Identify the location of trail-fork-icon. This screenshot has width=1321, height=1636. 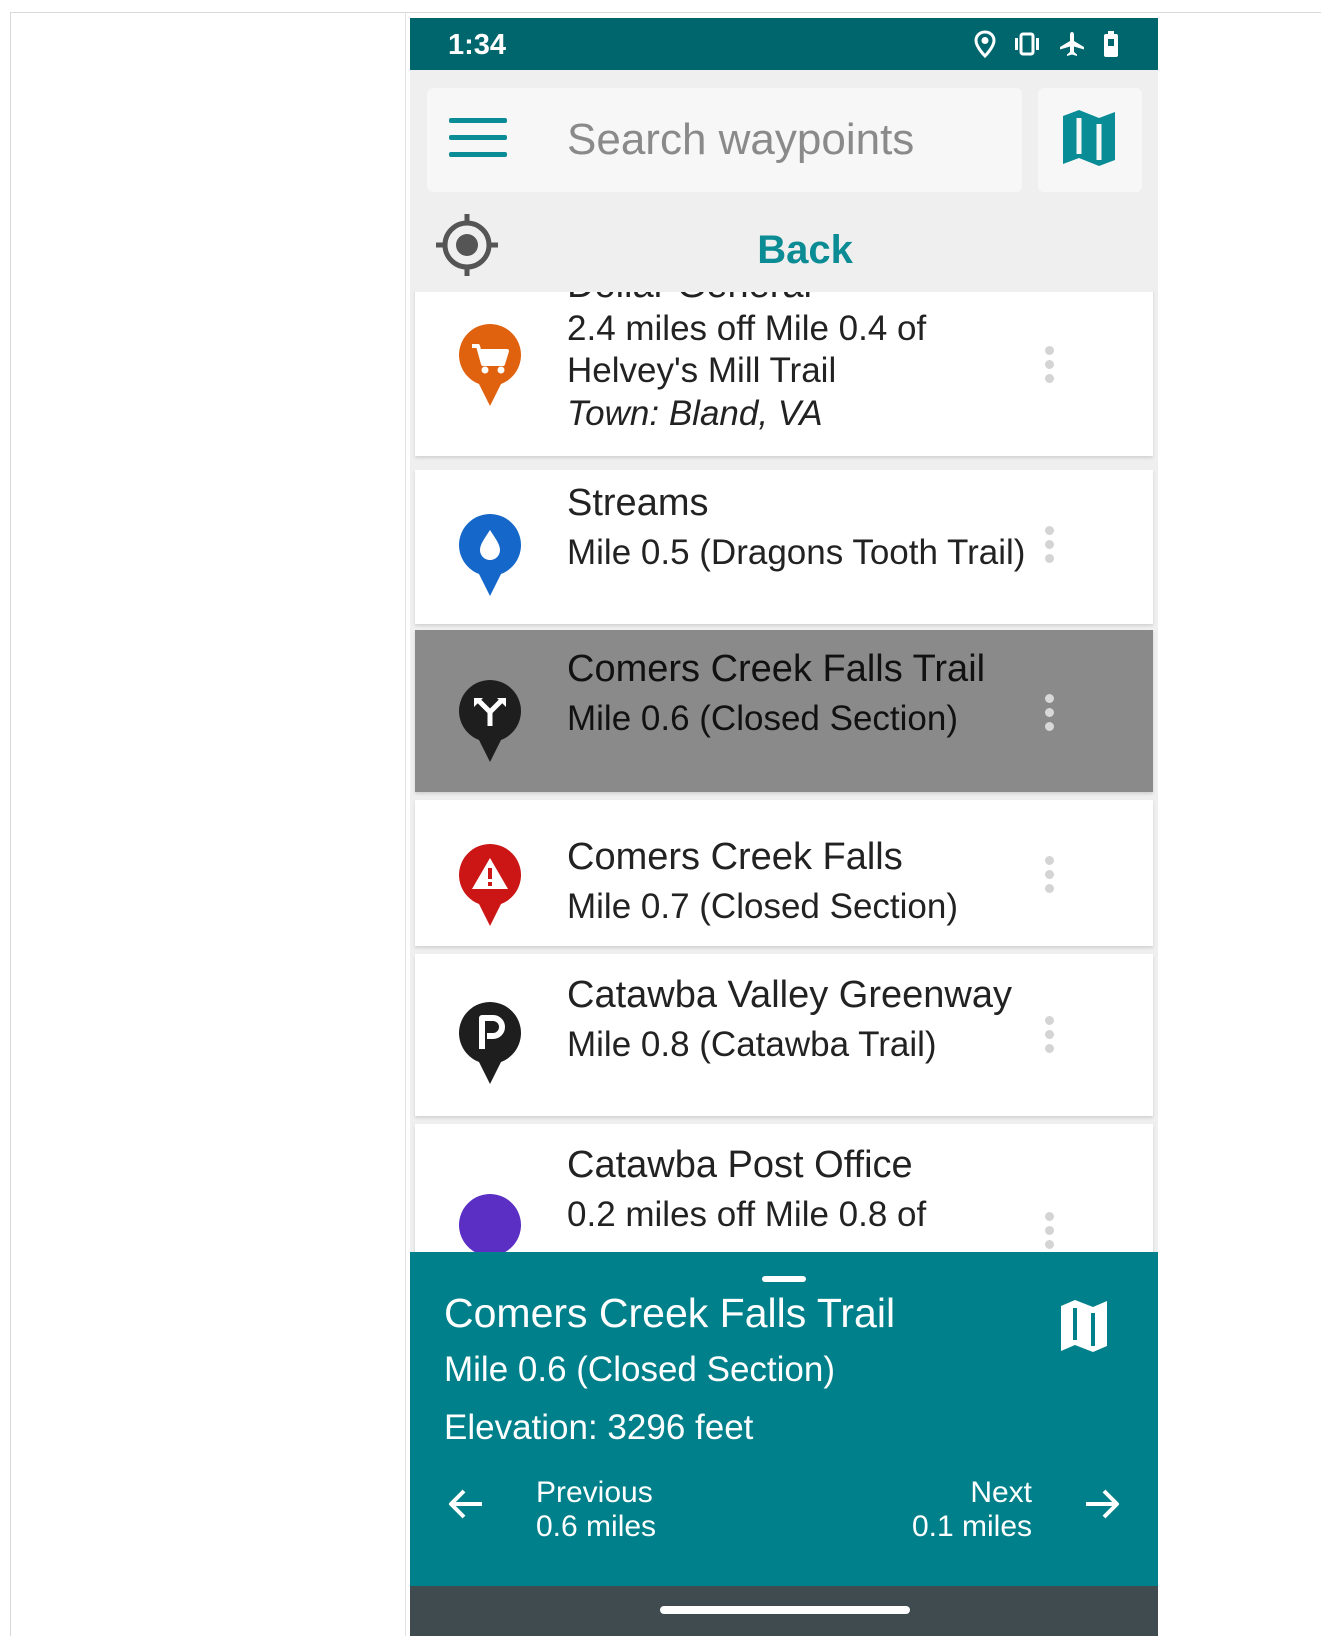
(490, 721).